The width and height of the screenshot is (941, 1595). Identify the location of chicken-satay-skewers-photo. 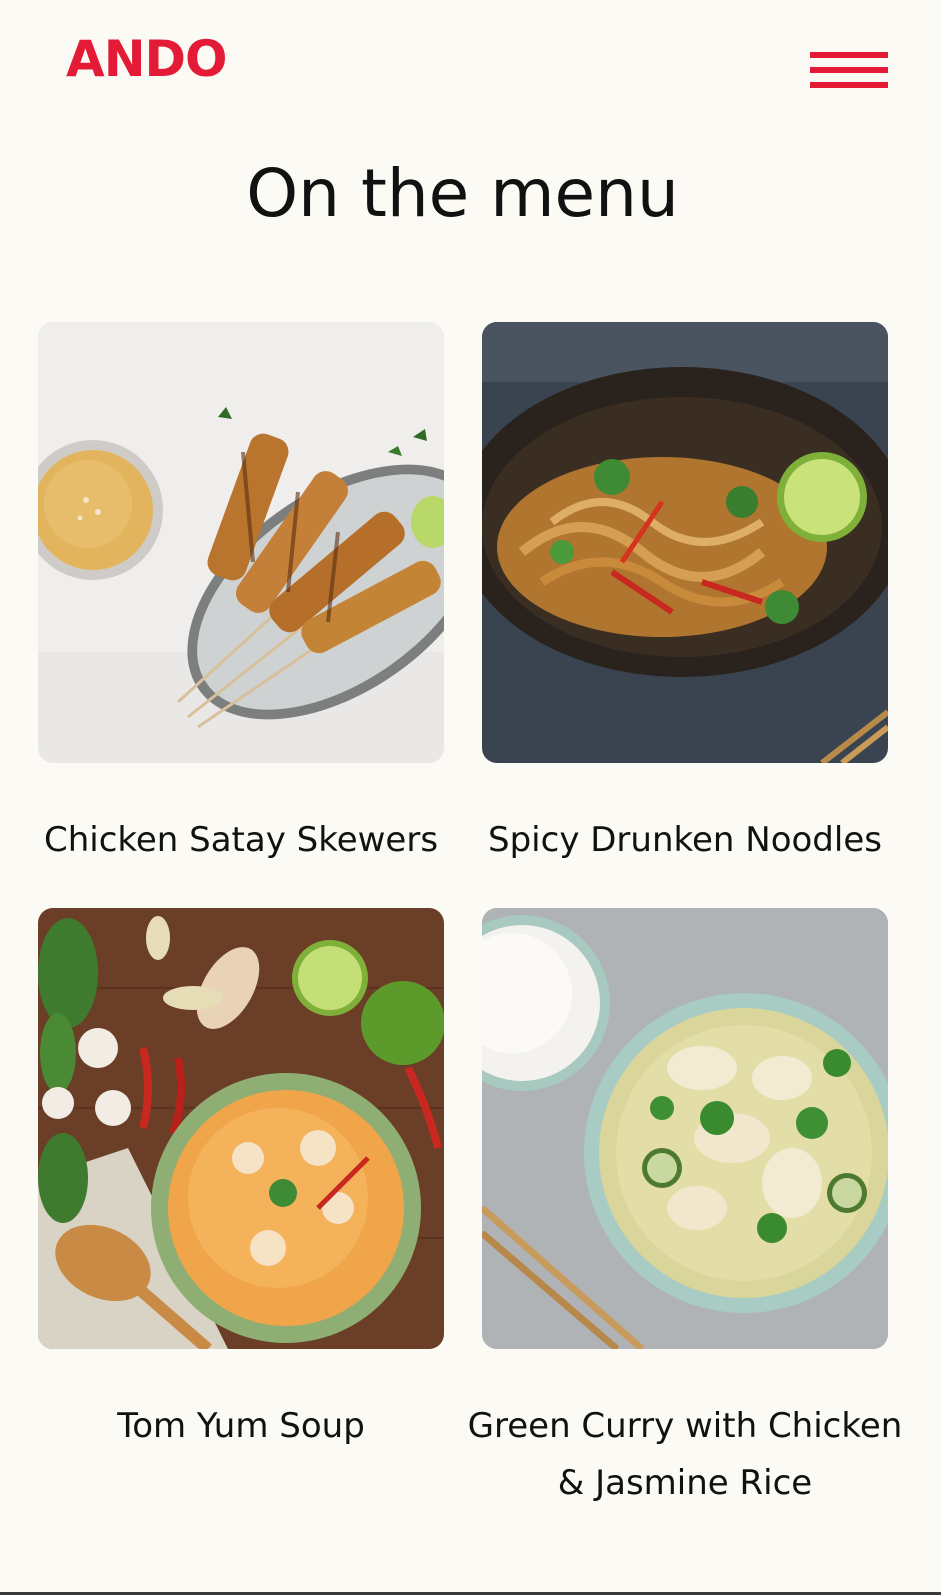
(241, 542).